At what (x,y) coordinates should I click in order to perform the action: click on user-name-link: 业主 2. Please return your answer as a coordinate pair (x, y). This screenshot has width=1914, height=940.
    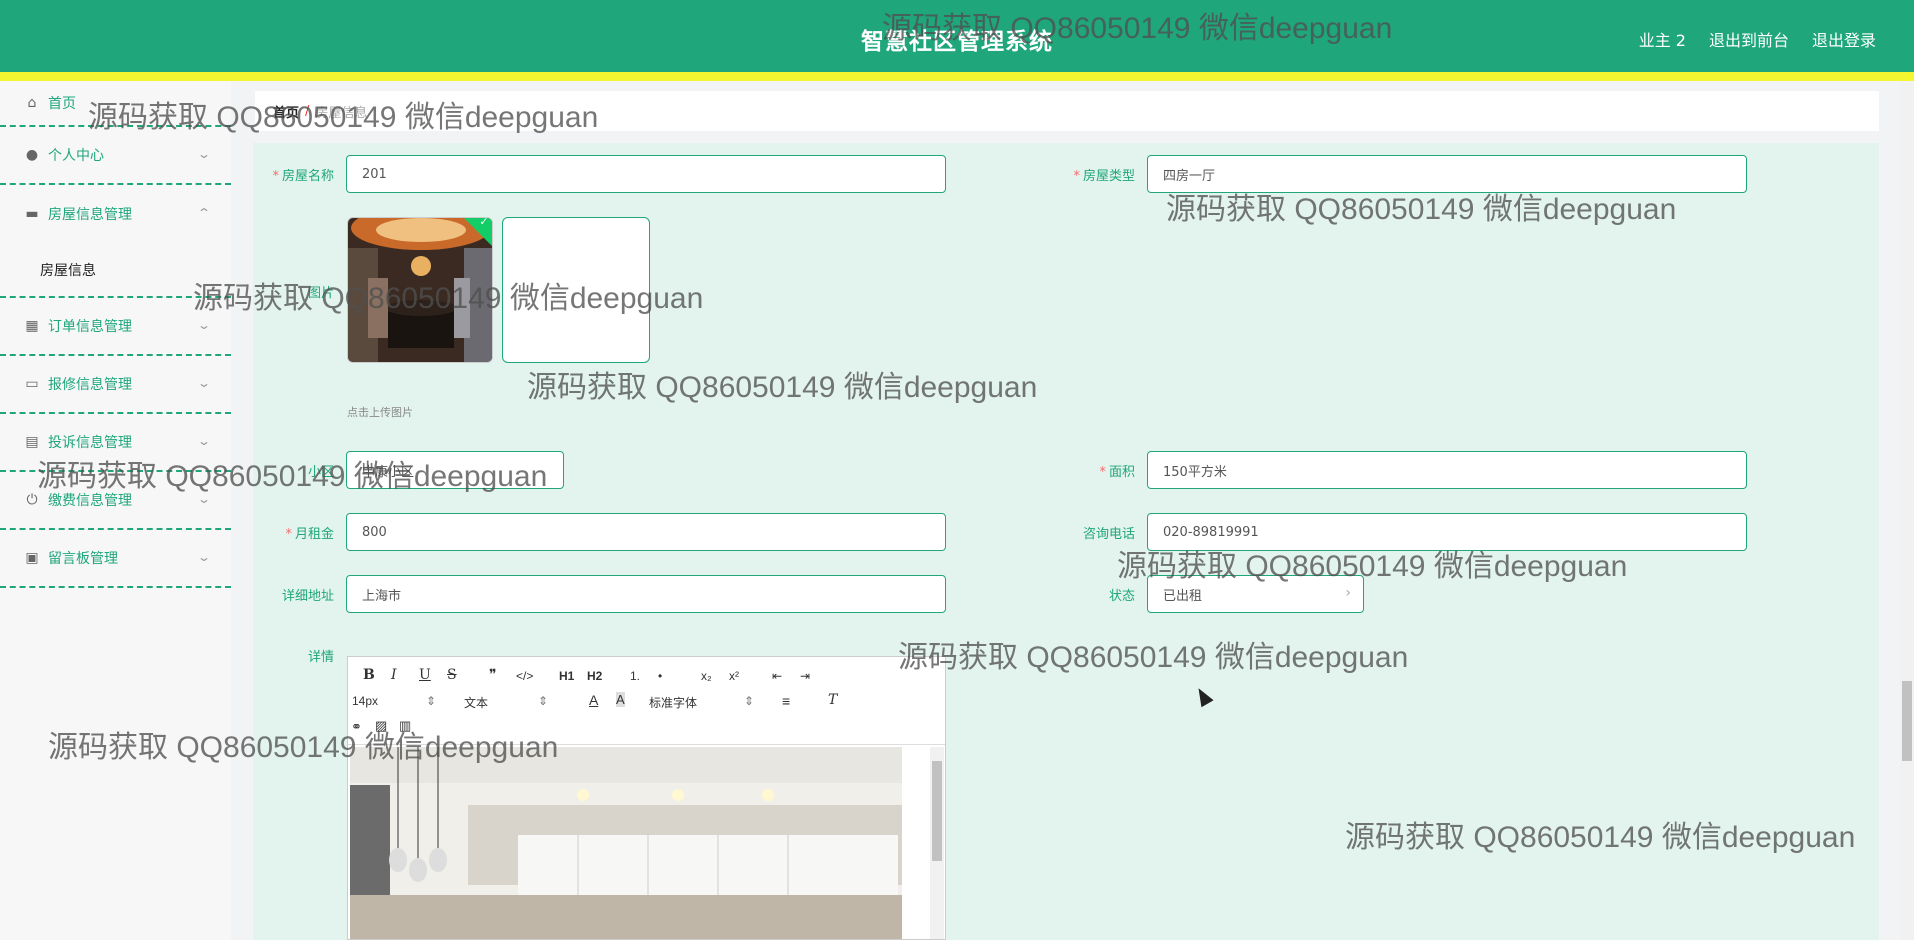
    Looking at the image, I should click on (1662, 39).